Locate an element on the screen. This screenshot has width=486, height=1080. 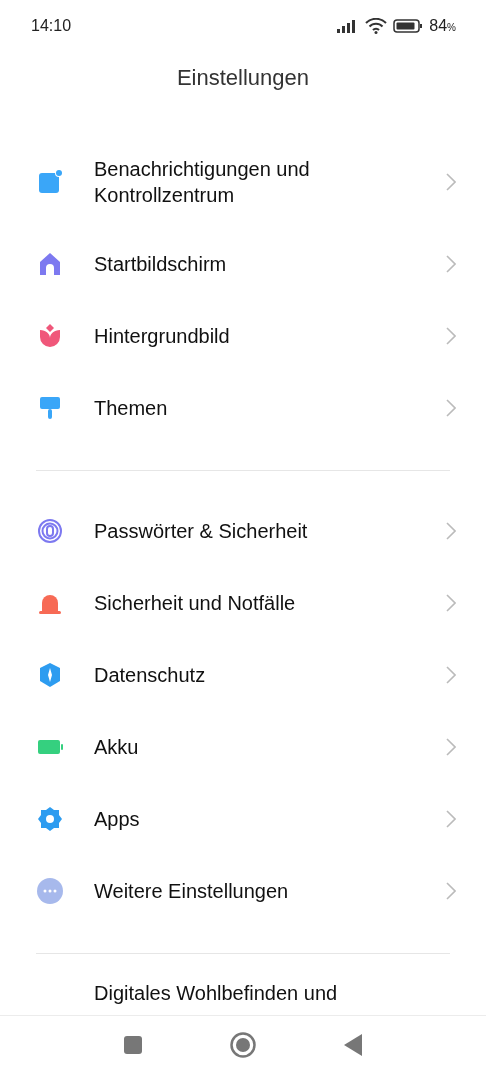
settings-icon is located at coordinates (50, 819).